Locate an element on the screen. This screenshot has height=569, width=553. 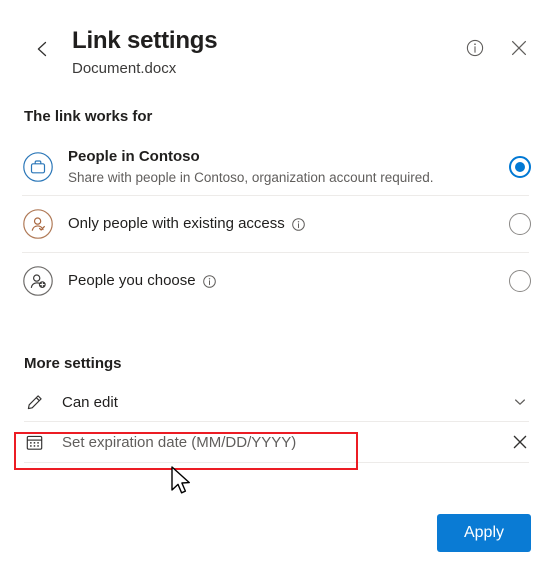
document-name: Document.docx is located at coordinates (124, 68).